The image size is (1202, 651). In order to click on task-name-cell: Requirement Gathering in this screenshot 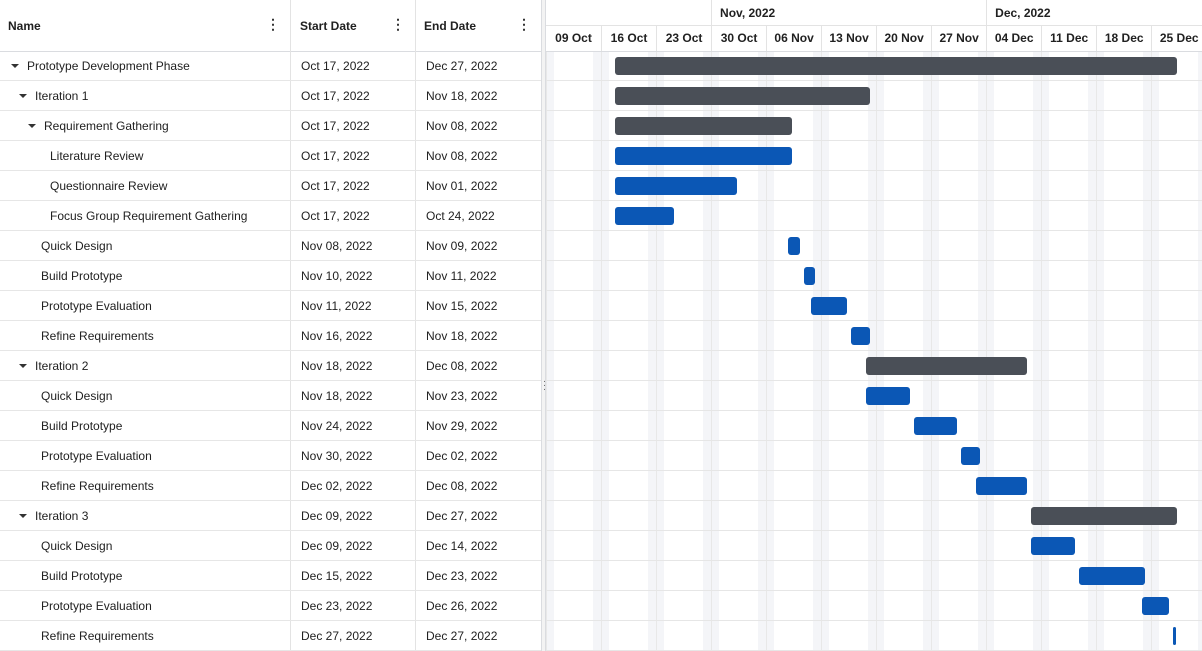, I will do `click(145, 125)`.